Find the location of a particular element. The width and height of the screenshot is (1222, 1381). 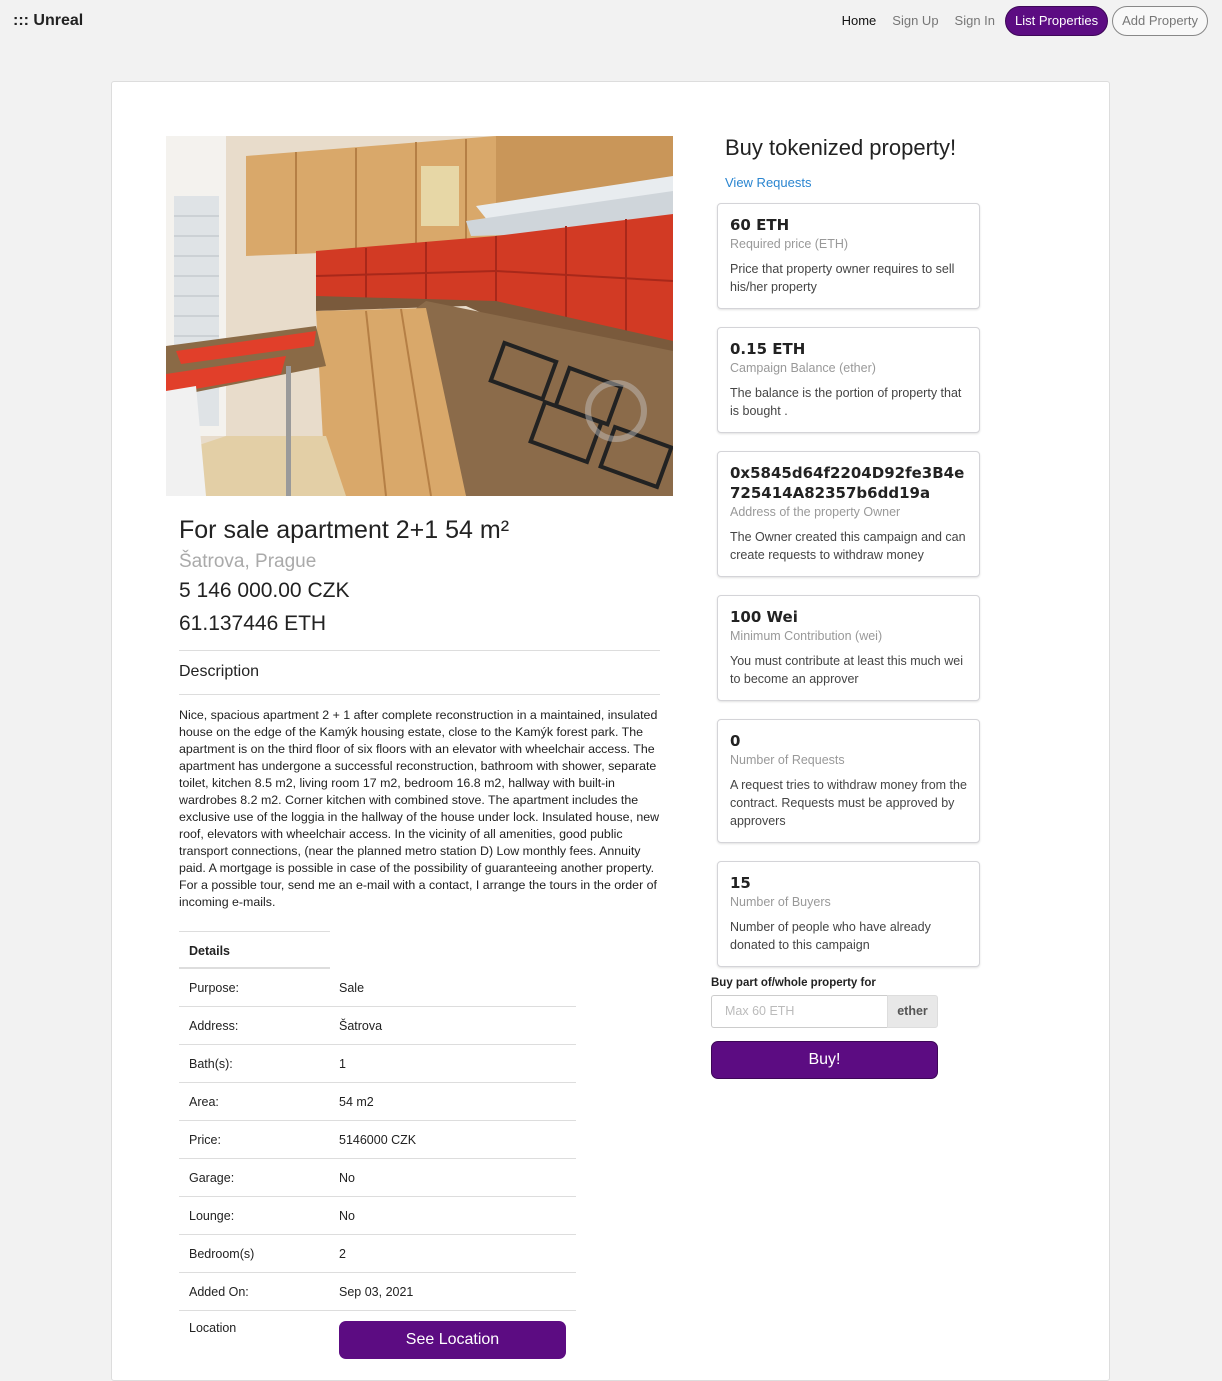

nav-signin-link: Sign In is located at coordinates (975, 21).